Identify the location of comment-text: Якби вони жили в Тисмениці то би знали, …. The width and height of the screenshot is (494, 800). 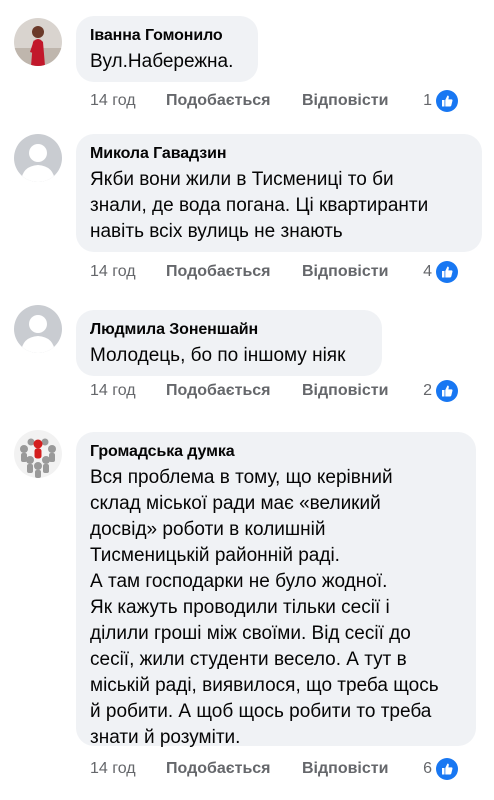
(259, 205).